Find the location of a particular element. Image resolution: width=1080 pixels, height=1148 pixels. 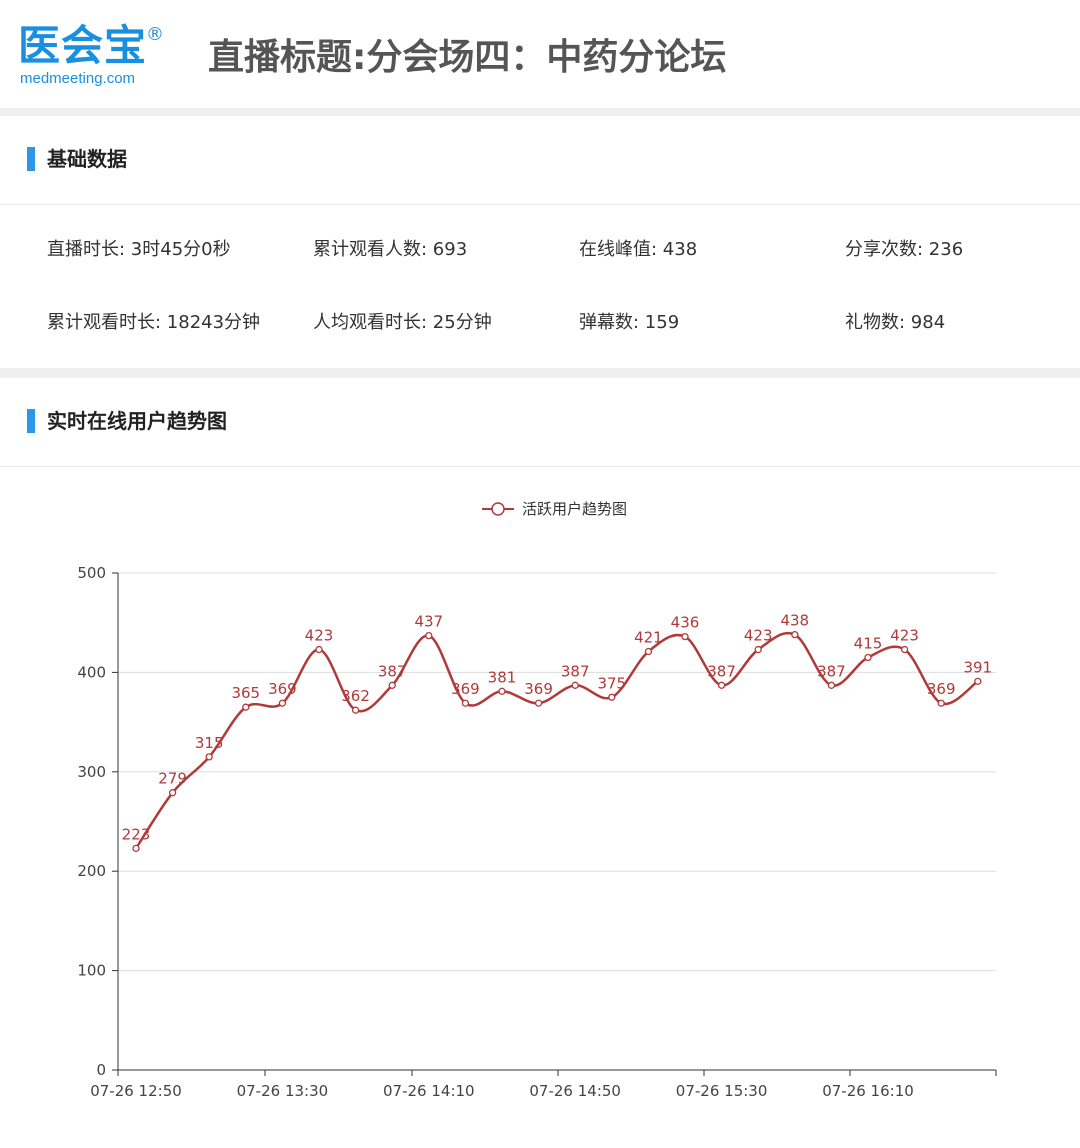

stat-gift-count: 礼物数: 984 is located at coordinates (895, 322).